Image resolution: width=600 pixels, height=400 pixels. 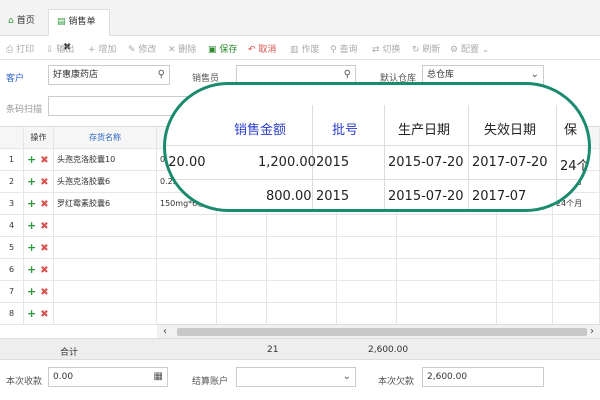 I want to click on tab-sales-order: ▤ 销售单✖, so click(x=79, y=31).